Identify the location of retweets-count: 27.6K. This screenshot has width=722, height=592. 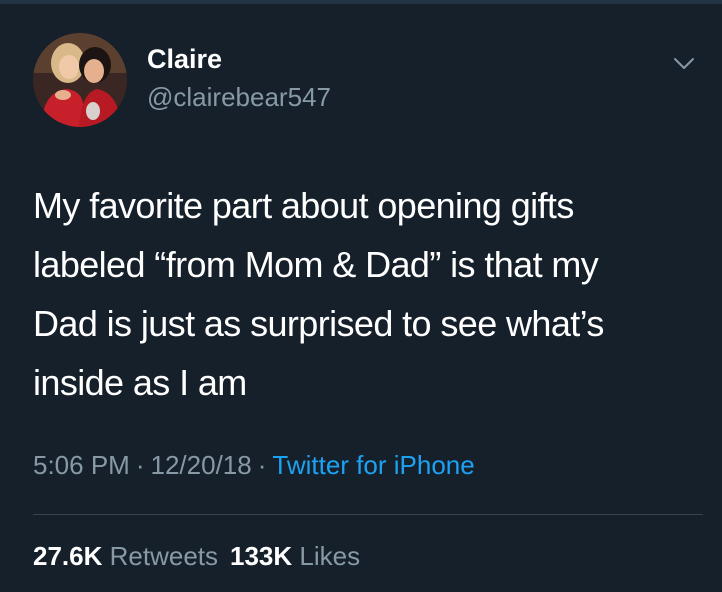
(68, 556).